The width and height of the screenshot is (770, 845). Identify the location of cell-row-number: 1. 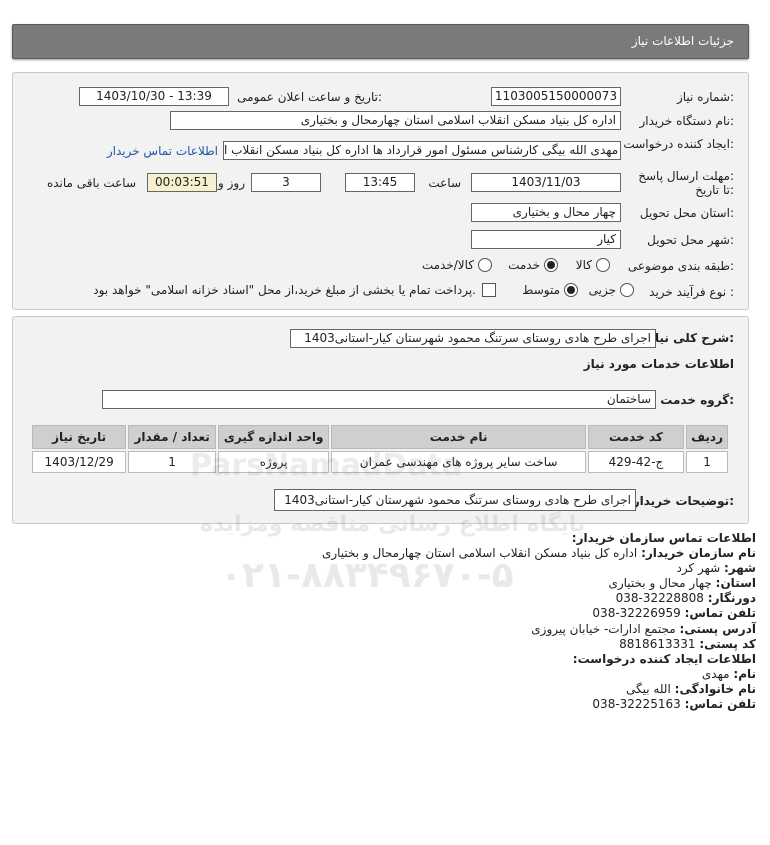
(707, 462).